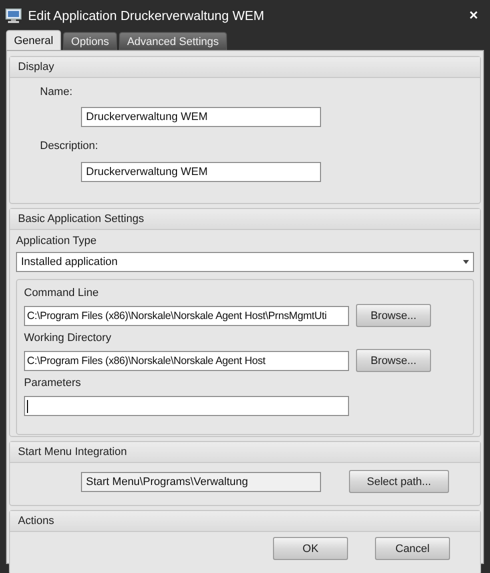 The height and width of the screenshot is (573, 490). Describe the element at coordinates (147, 15) in the screenshot. I see `window-title: Edit Application Druckerverwaltung WEM` at that location.